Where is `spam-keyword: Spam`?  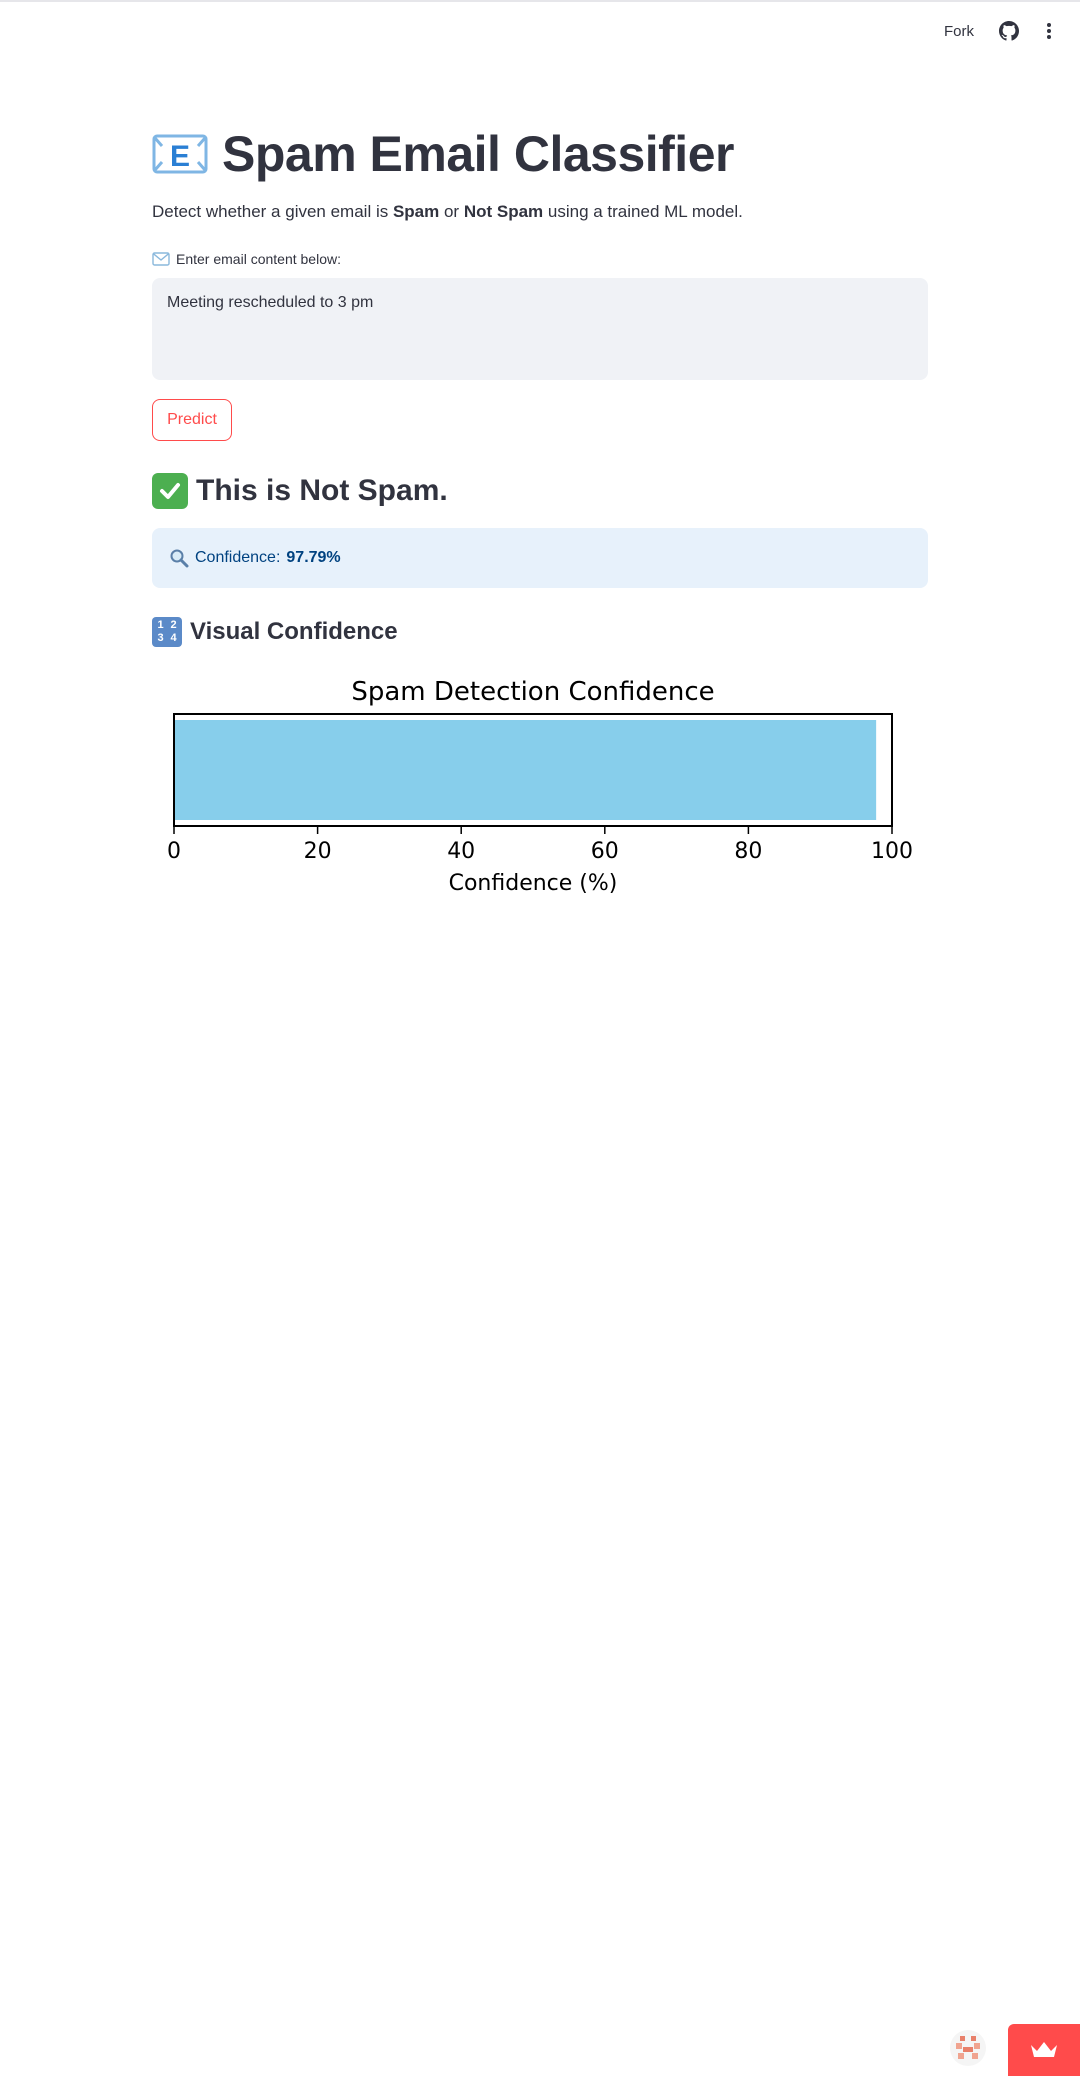
spam-keyword: Spam is located at coordinates (416, 211).